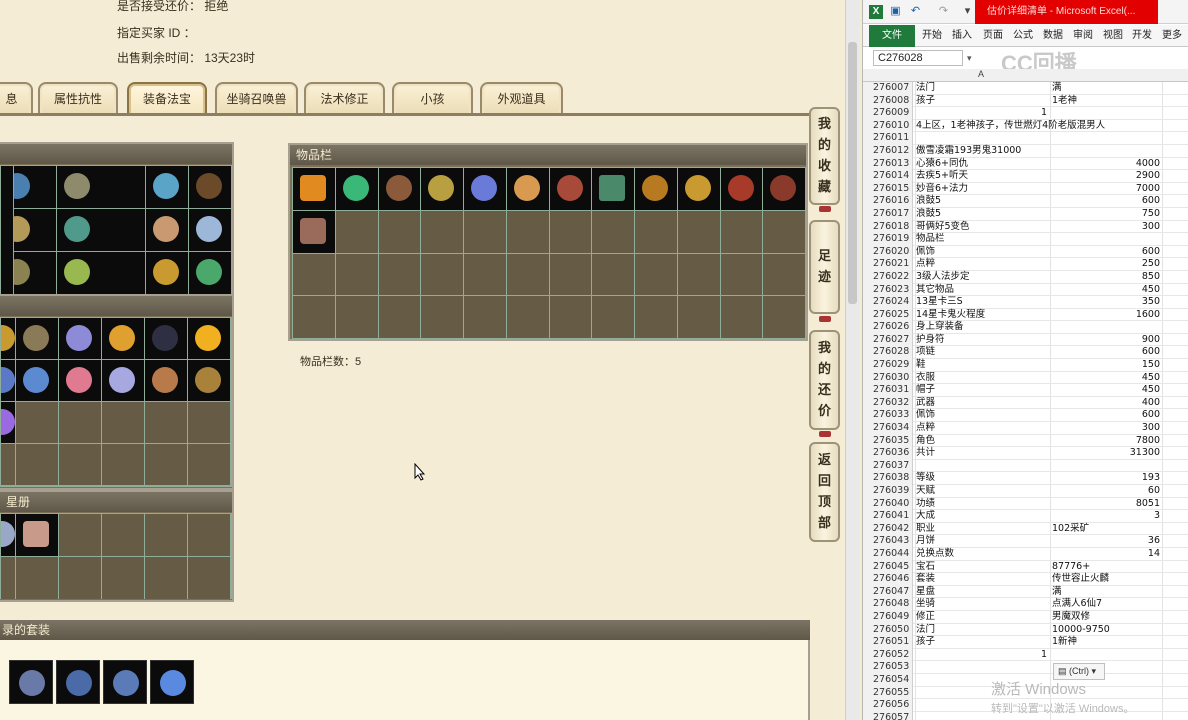  Describe the element at coordinates (852, 360) in the screenshot. I see `page-scrollbar` at that location.